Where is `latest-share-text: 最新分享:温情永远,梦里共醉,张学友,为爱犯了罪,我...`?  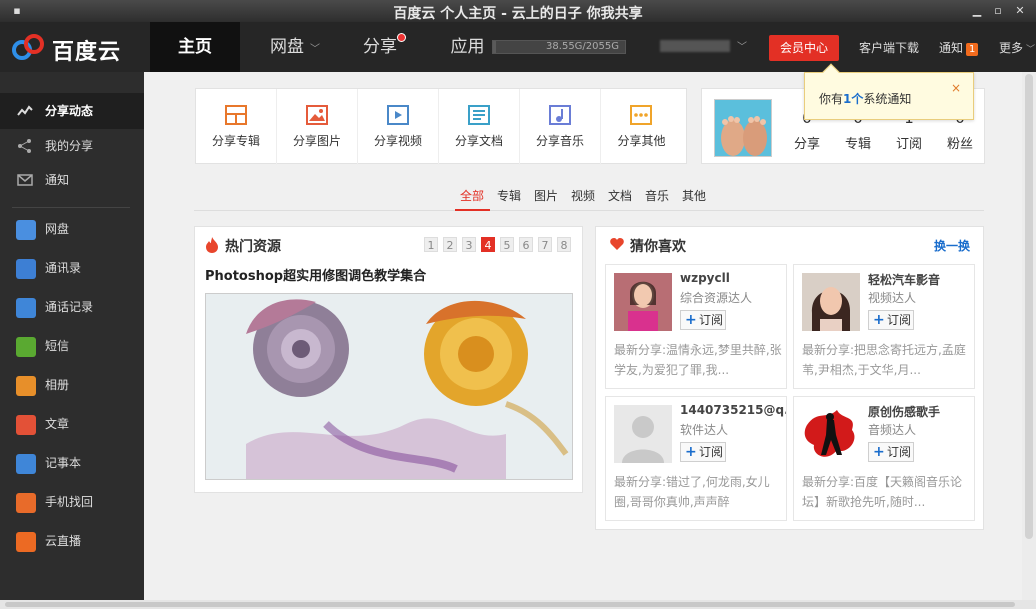 latest-share-text: 最新分享:温情永远,梦里共醉,张学友,为爱犯了罪,我... is located at coordinates (698, 360).